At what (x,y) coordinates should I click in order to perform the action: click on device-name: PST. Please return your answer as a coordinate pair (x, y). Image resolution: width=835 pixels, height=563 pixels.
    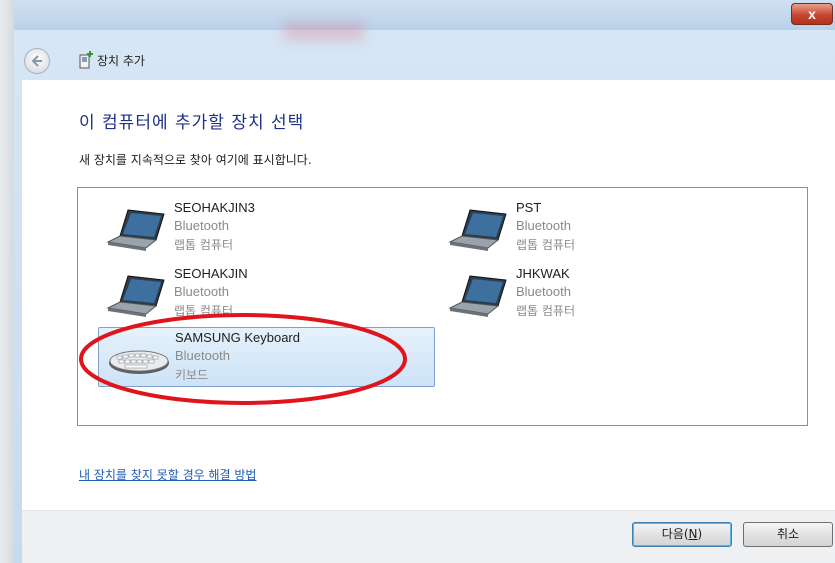
    Looking at the image, I should click on (529, 207).